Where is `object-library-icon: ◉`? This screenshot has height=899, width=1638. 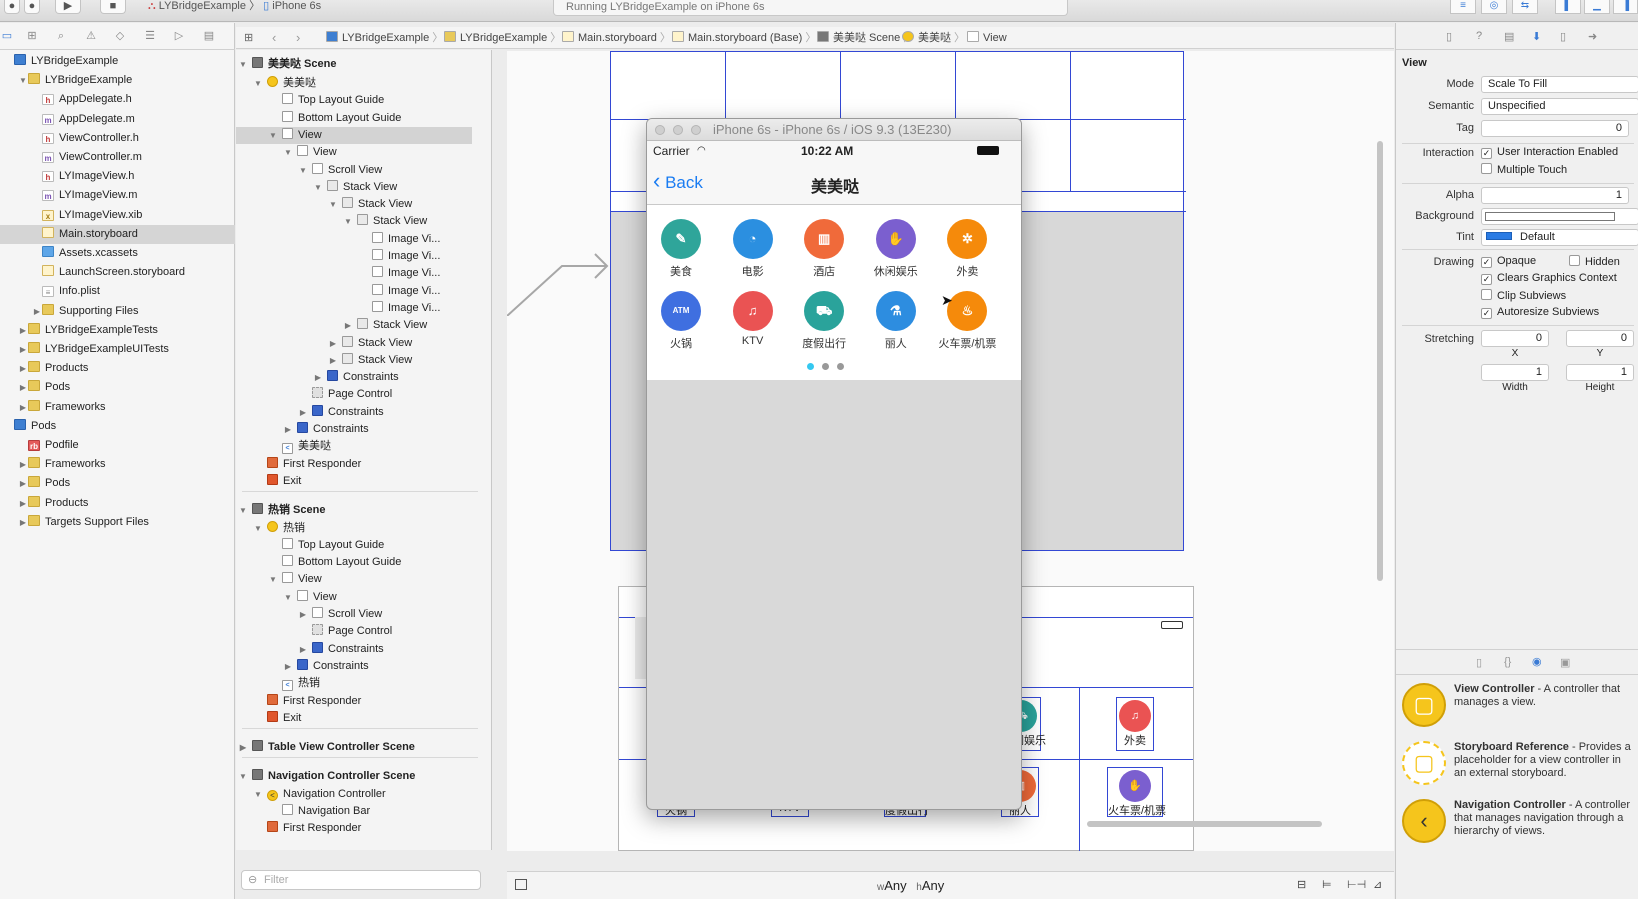 object-library-icon: ◉ is located at coordinates (1537, 661).